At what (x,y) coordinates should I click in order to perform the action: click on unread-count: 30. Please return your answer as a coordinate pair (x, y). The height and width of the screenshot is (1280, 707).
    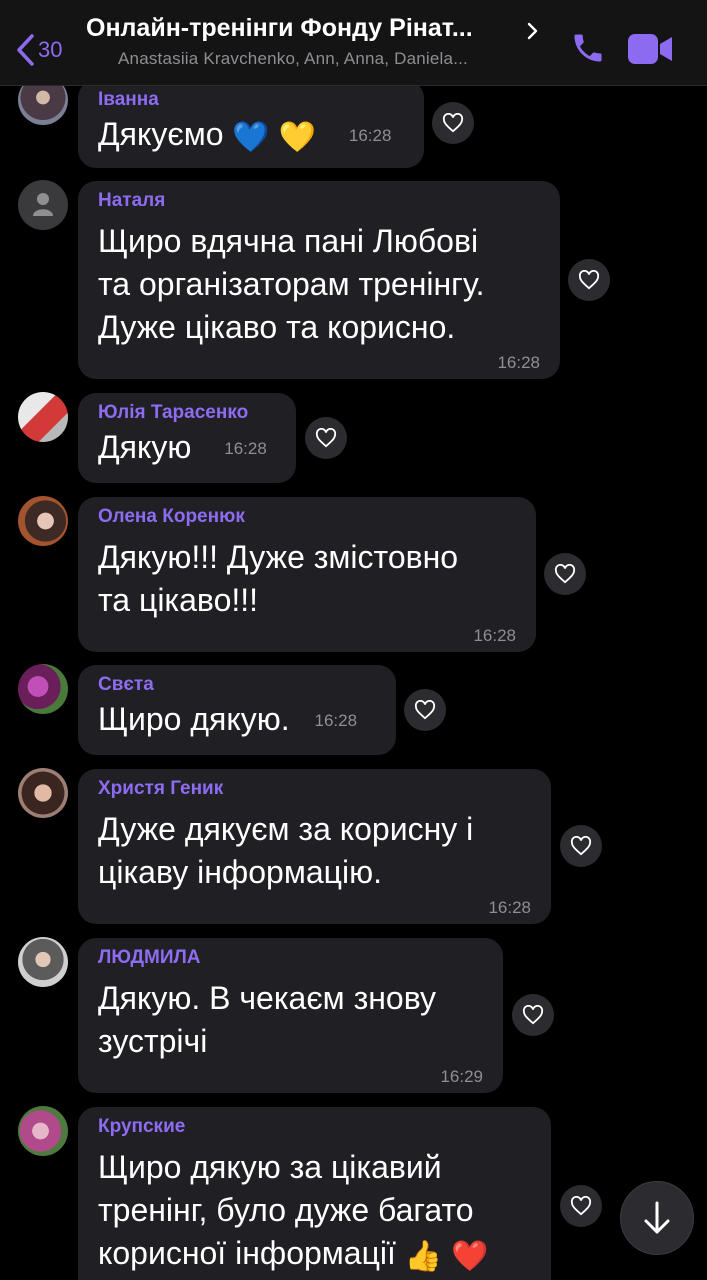
    Looking at the image, I should click on (50, 49).